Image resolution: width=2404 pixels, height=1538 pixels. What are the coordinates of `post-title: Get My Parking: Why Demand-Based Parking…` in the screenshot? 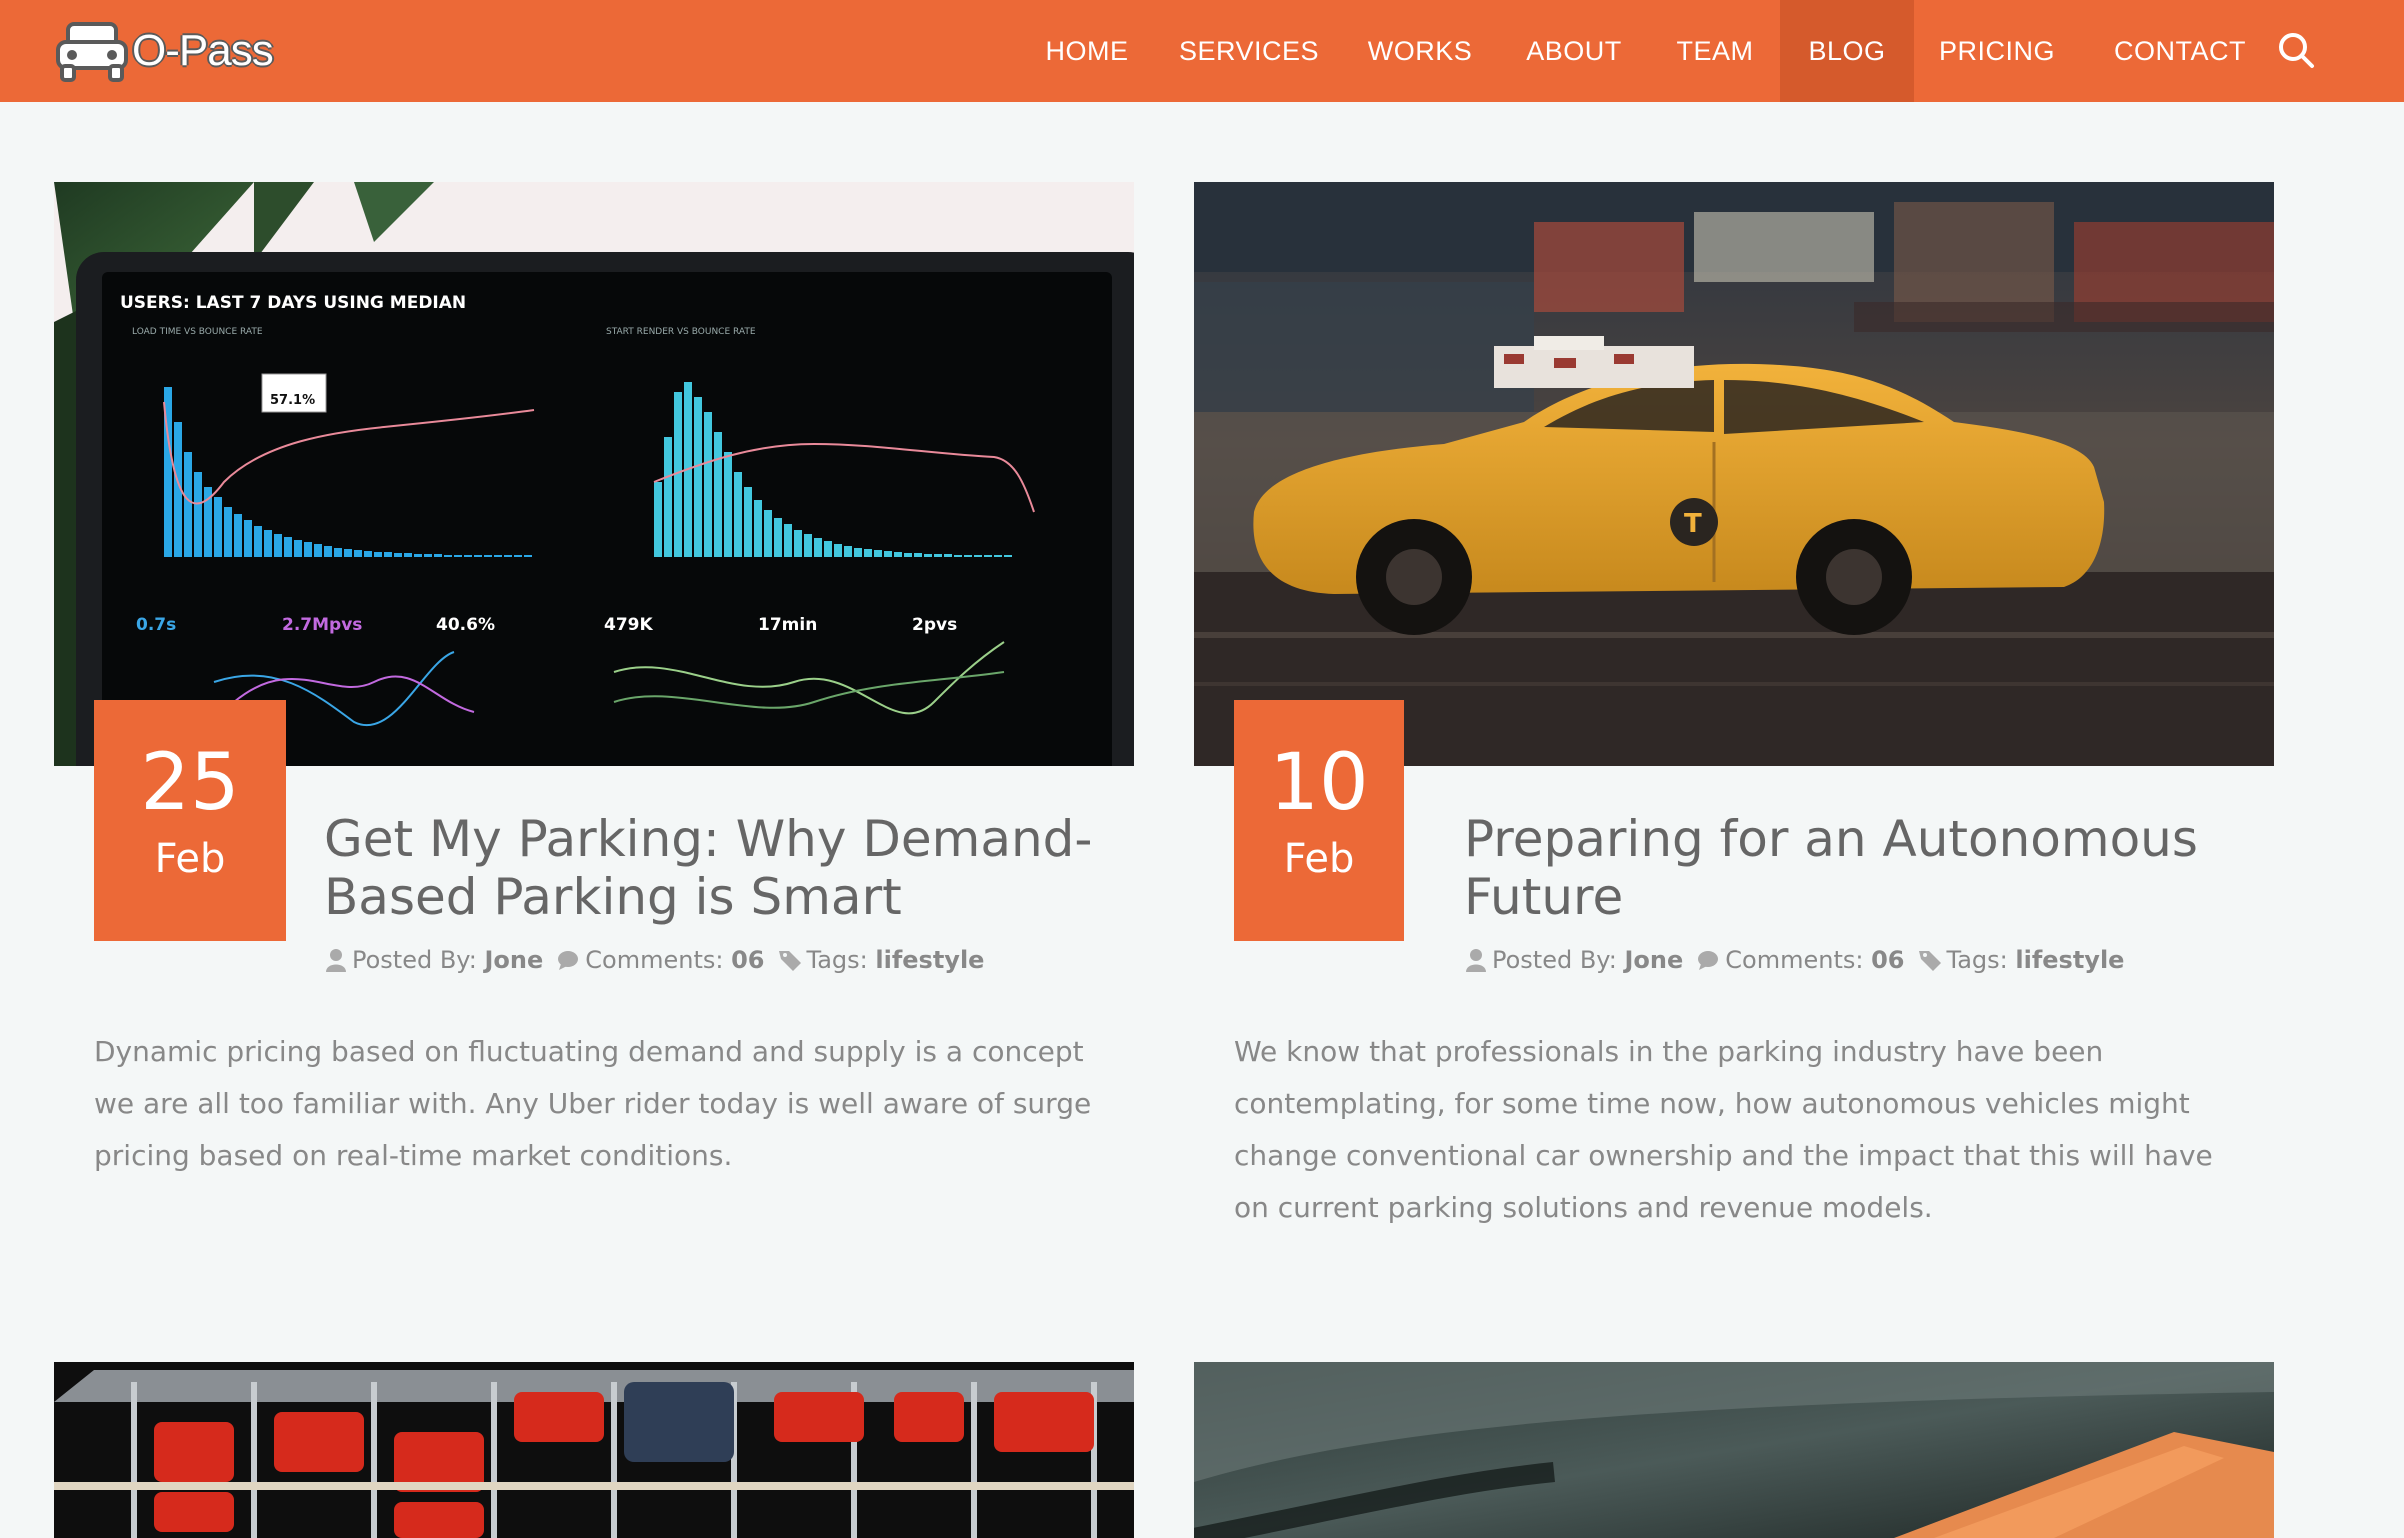 It's located at (714, 868).